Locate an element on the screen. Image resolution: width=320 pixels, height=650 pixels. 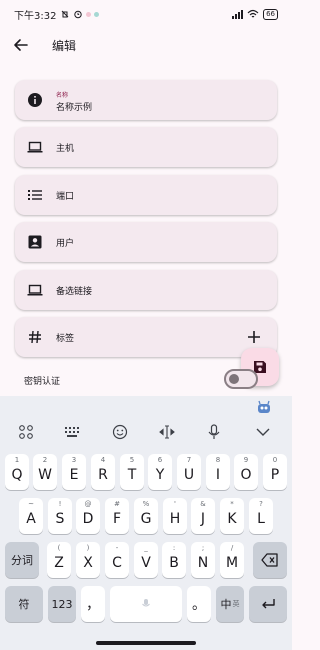
key-s: ! S is located at coordinates (60, 516).